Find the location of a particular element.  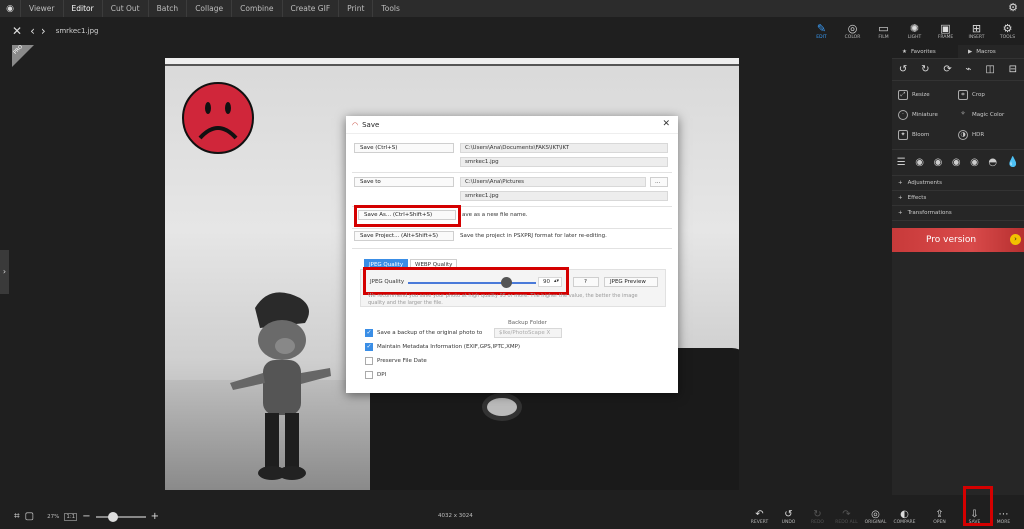

dialog-title: Save is located at coordinates (371, 124).